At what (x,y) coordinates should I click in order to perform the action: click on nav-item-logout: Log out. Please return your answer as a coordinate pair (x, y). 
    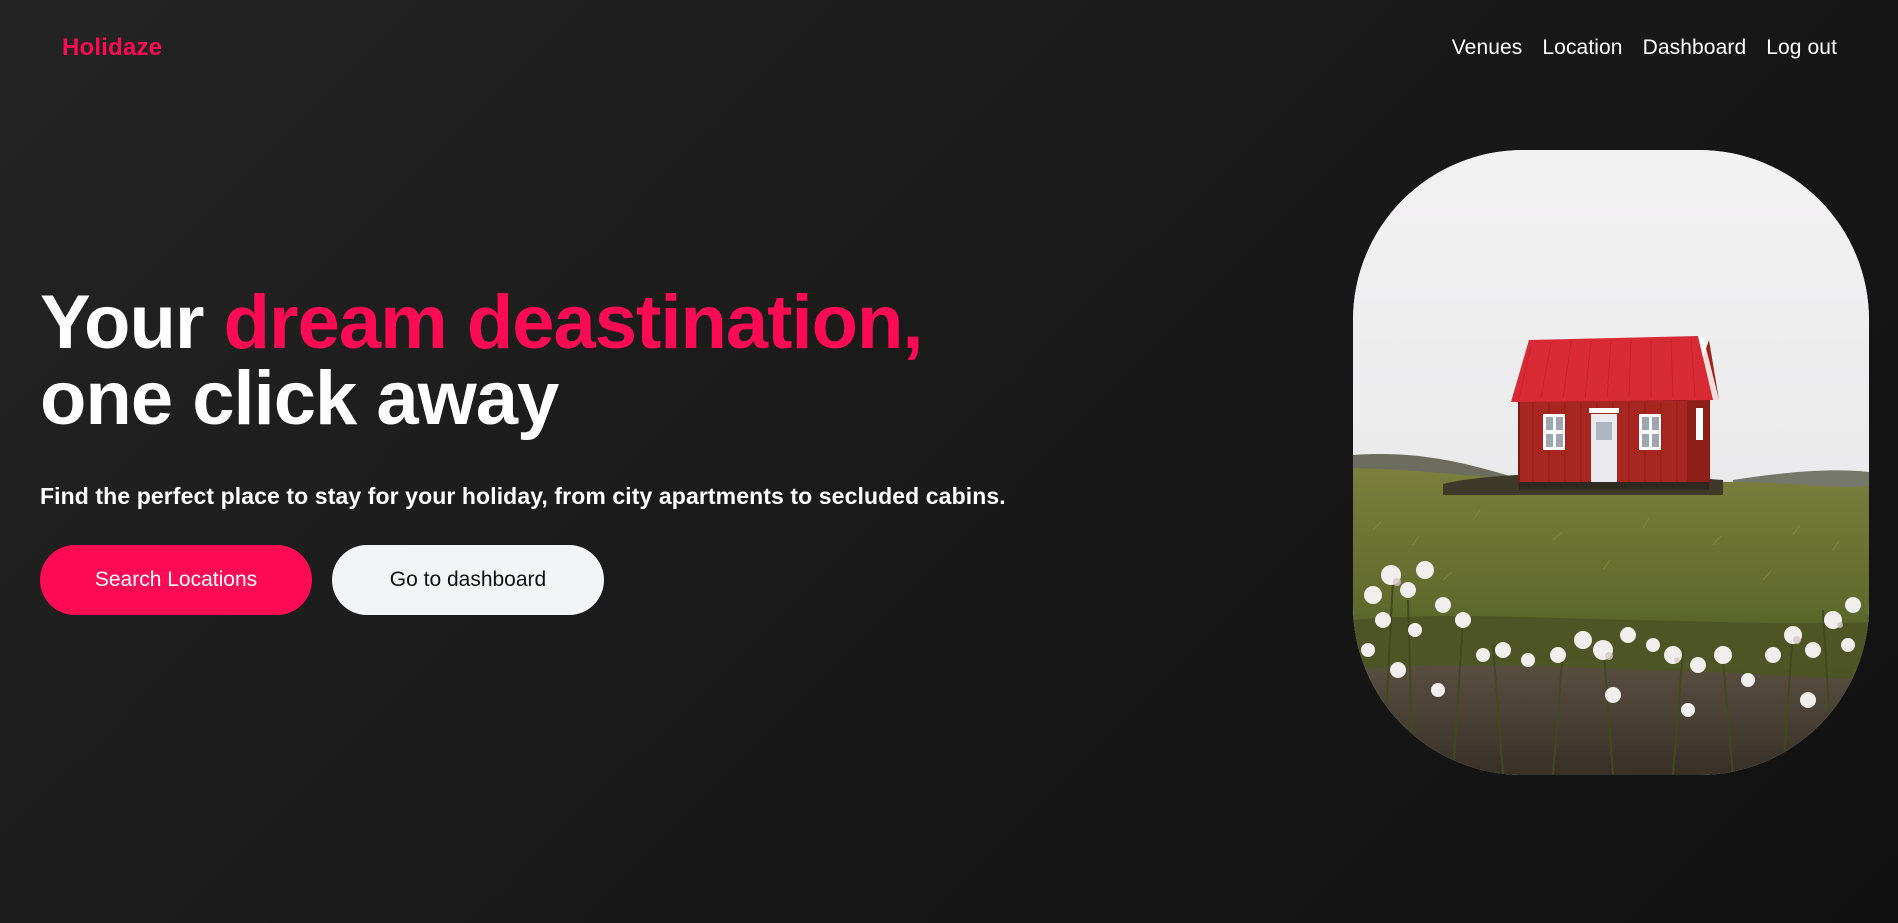
    Looking at the image, I should click on (1801, 48).